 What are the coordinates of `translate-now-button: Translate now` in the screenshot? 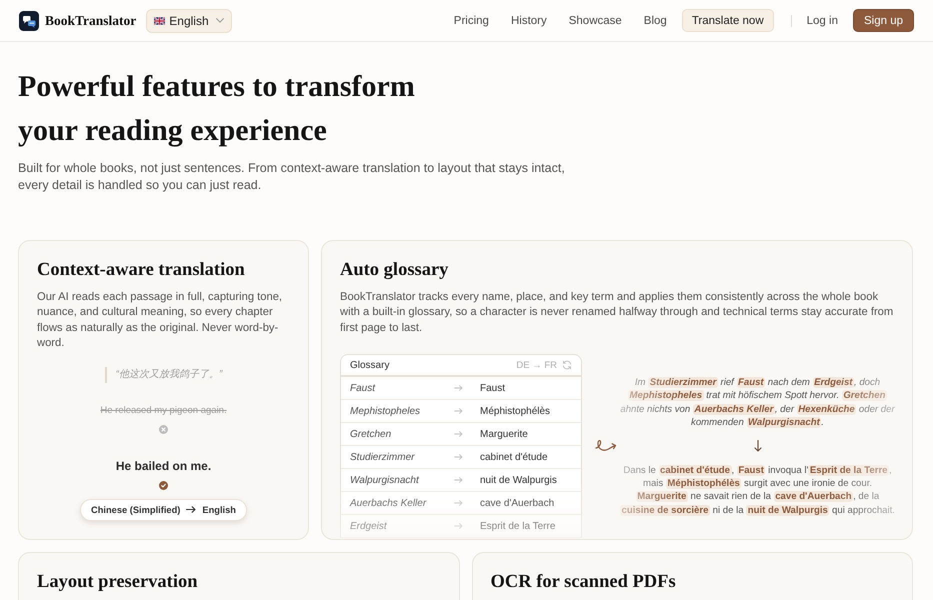 It's located at (728, 20).